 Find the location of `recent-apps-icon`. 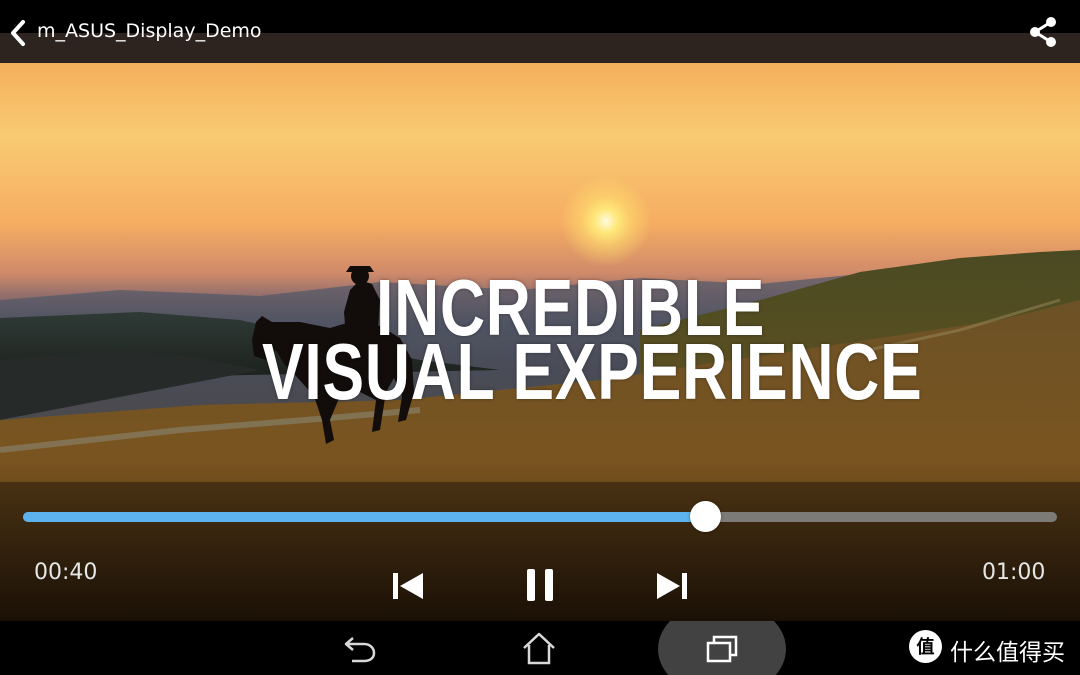

recent-apps-icon is located at coordinates (722, 649).